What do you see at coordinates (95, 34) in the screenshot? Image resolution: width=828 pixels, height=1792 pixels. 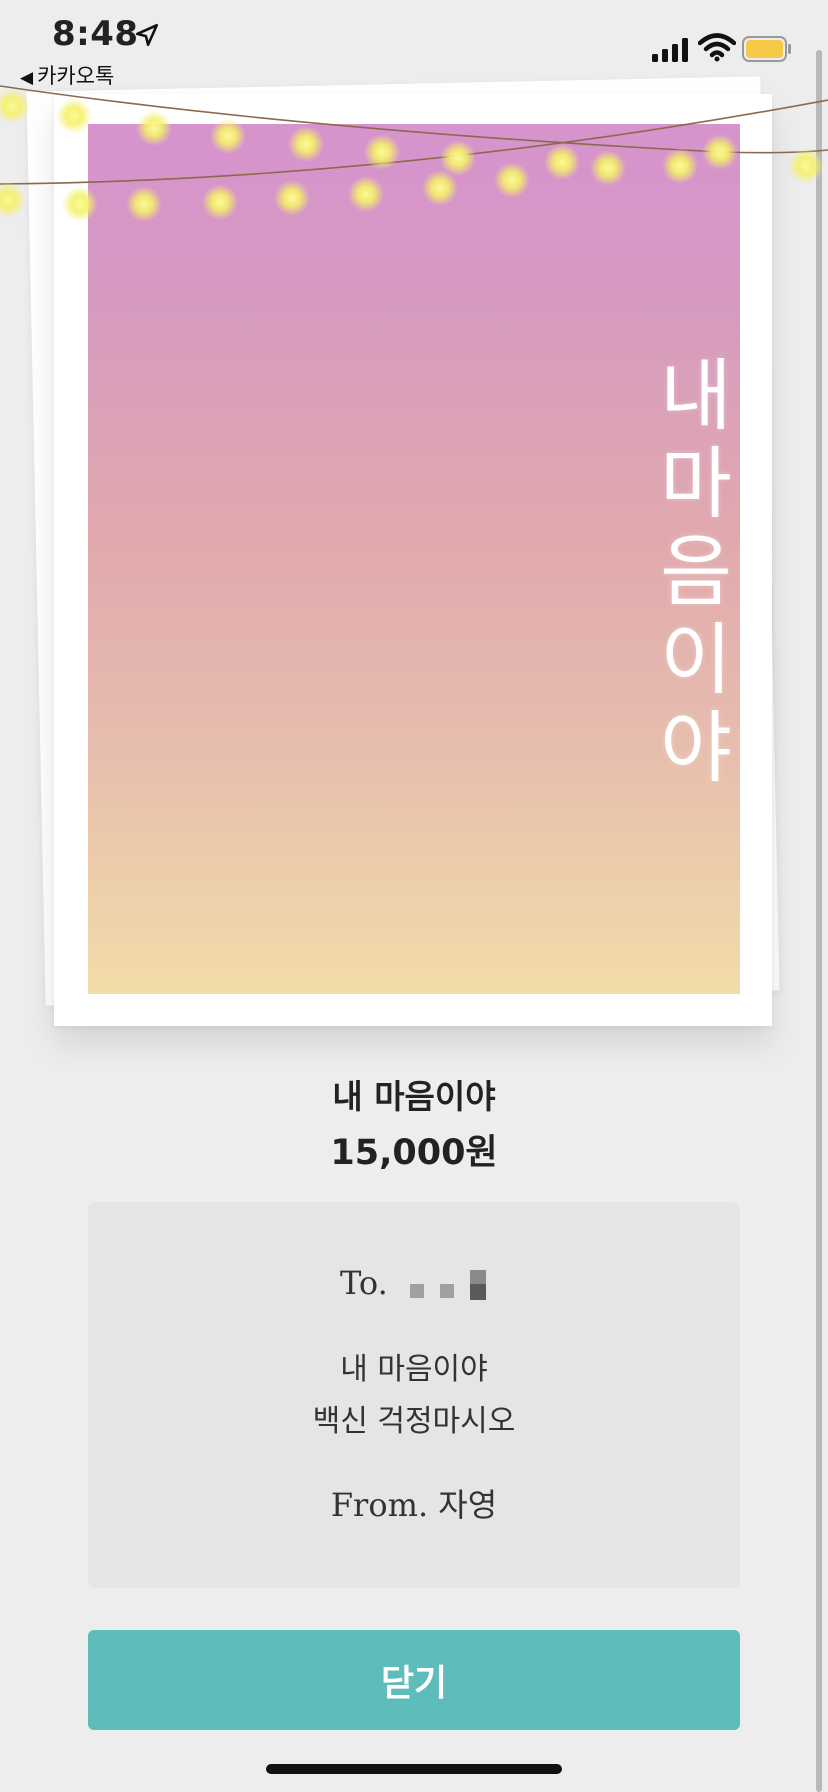 I see `status-time: 8:48` at bounding box center [95, 34].